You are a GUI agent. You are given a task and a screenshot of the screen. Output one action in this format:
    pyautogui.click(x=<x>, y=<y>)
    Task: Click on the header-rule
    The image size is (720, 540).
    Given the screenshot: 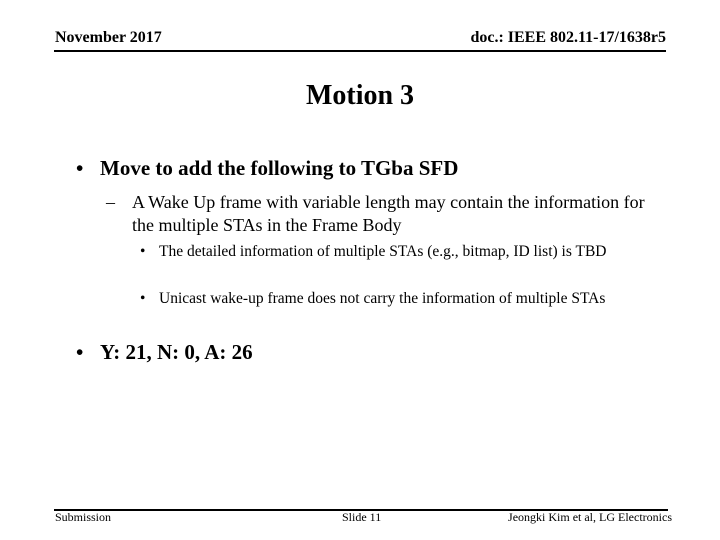 What is the action you would take?
    pyautogui.click(x=360, y=51)
    